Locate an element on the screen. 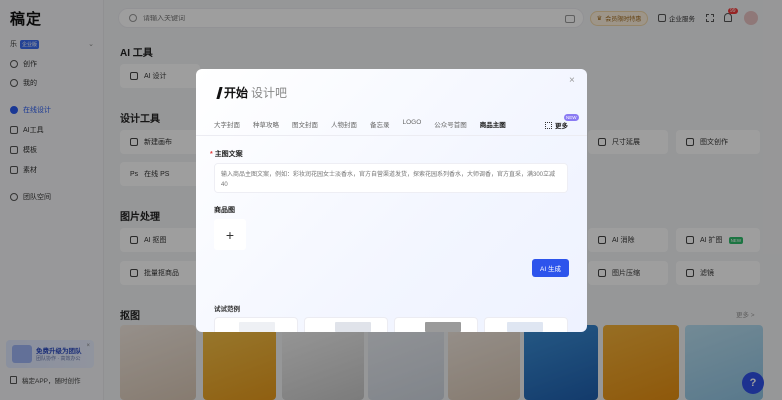 This screenshot has height=400, width=782. brand-bold-text: 开始 is located at coordinates (236, 93).